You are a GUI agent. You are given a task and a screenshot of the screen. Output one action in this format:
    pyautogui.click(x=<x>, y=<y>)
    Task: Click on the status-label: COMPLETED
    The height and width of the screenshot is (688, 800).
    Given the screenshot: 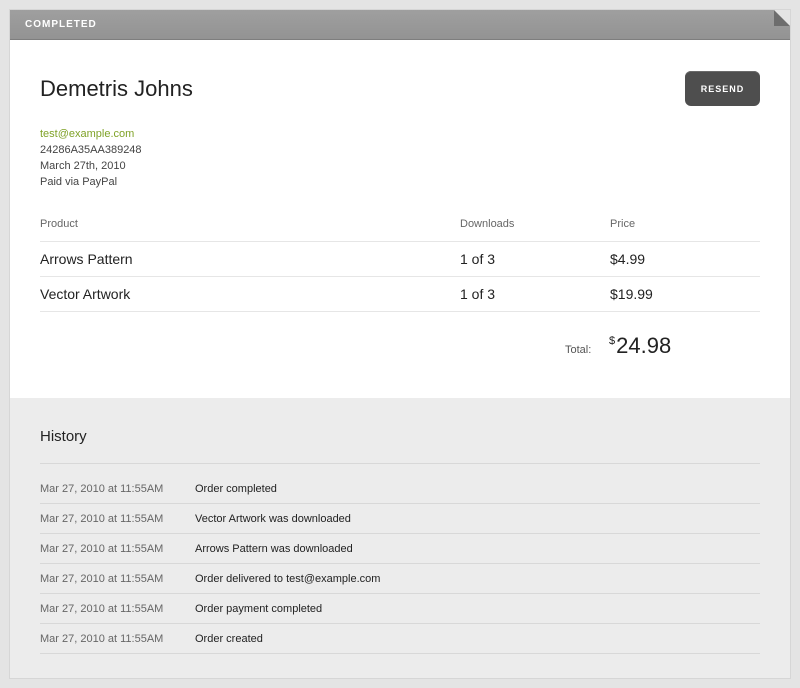 What is the action you would take?
    pyautogui.click(x=61, y=24)
    